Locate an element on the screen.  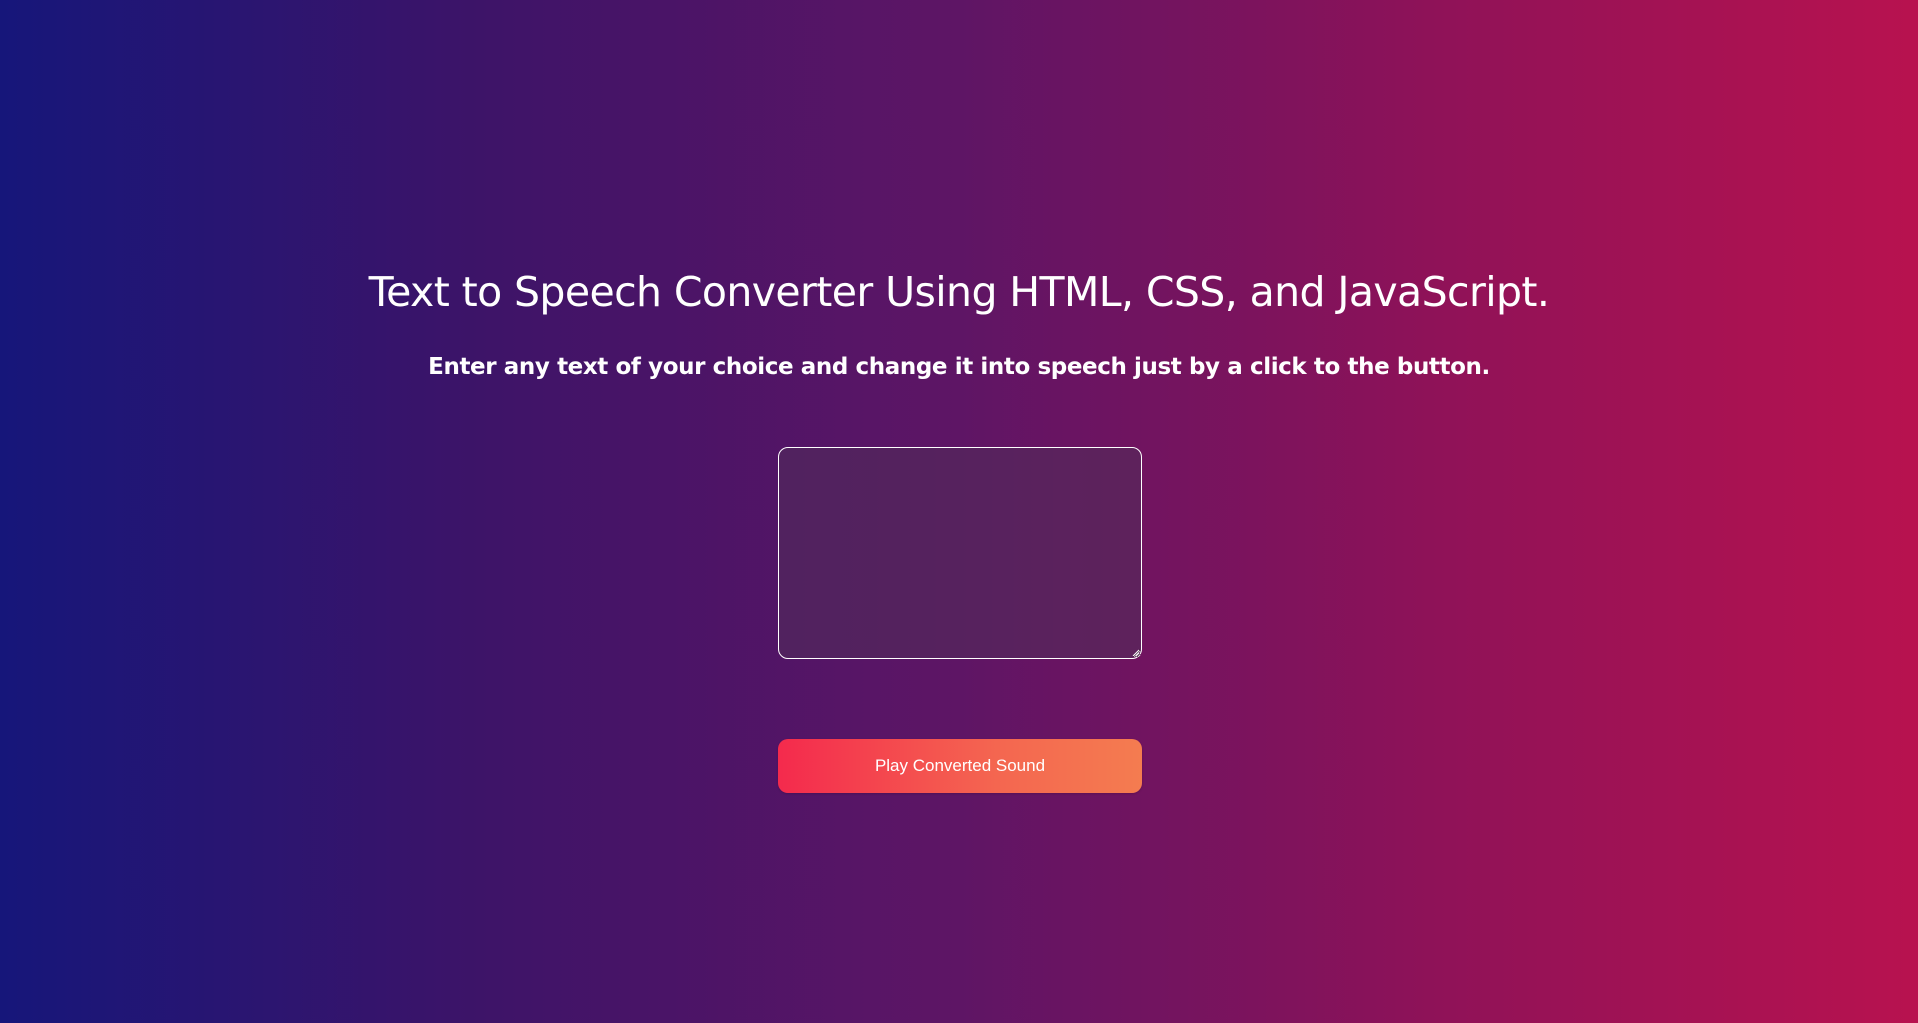
resize-handle-icon is located at coordinates (1135, 652).